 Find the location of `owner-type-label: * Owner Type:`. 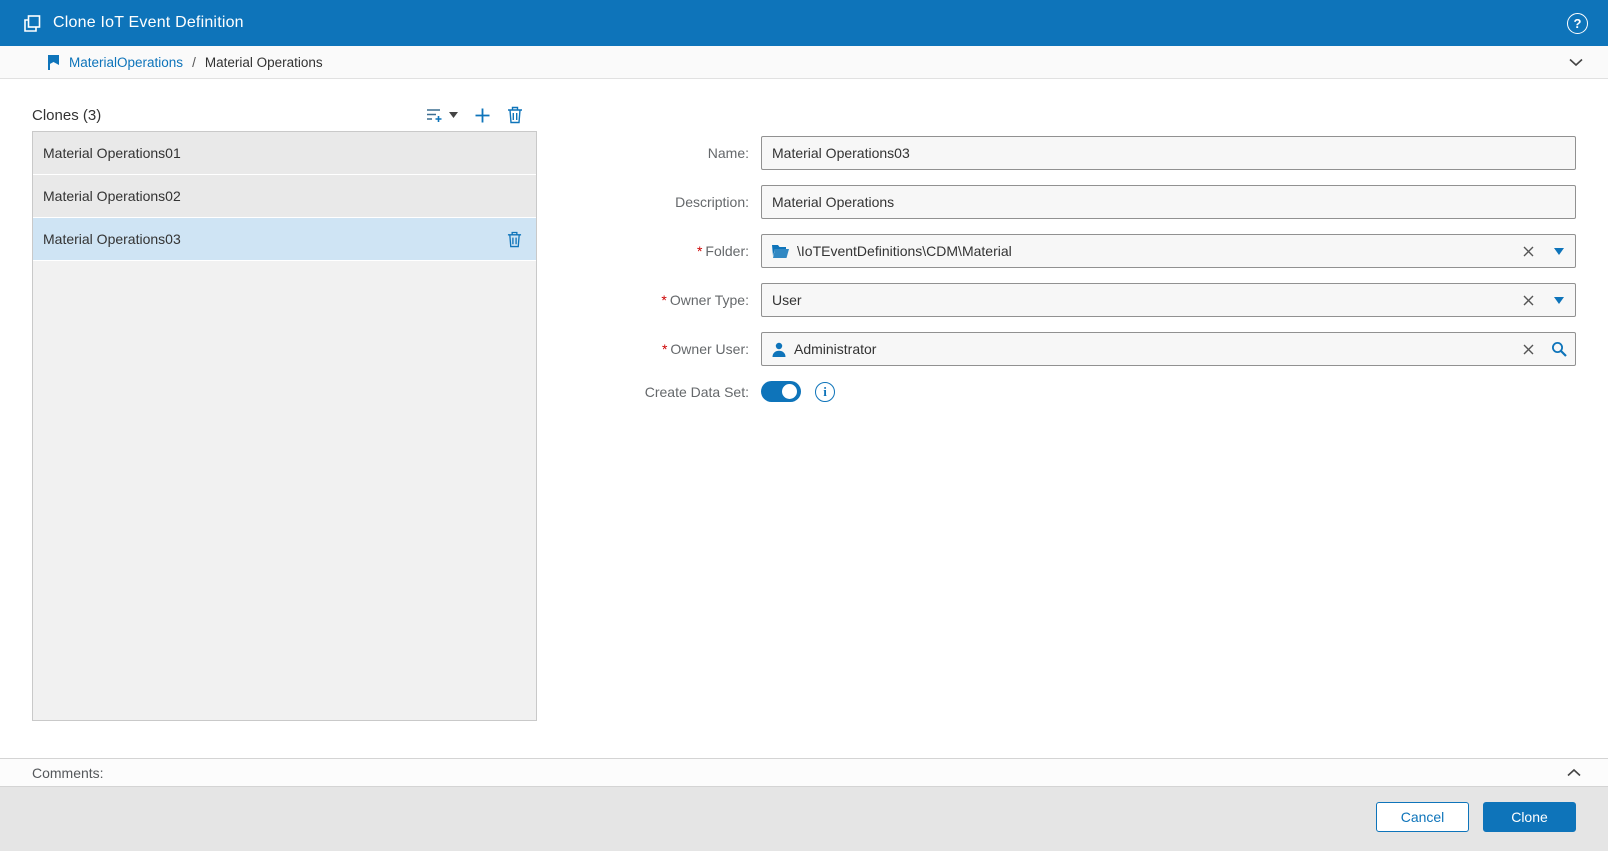

owner-type-label: * Owner Type: is located at coordinates (705, 300).